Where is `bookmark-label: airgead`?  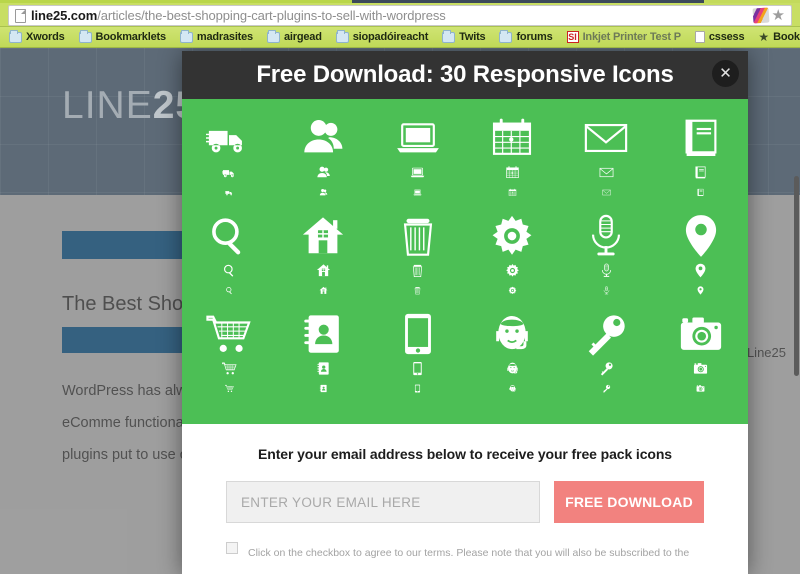
bookmark-label: airgead is located at coordinates (302, 37).